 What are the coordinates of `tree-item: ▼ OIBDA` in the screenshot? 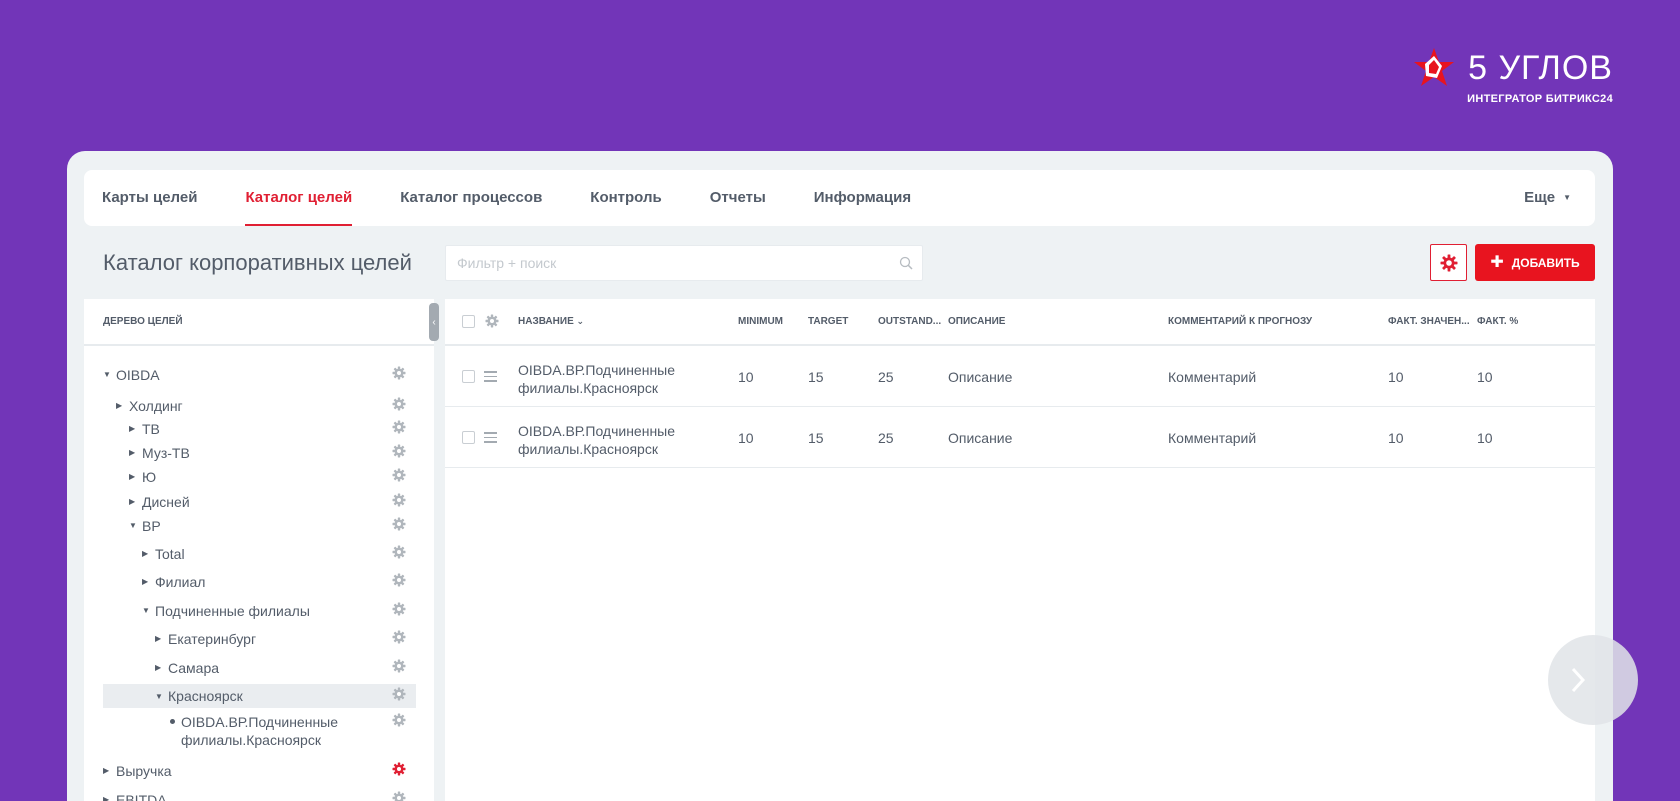 It's located at (259, 376).